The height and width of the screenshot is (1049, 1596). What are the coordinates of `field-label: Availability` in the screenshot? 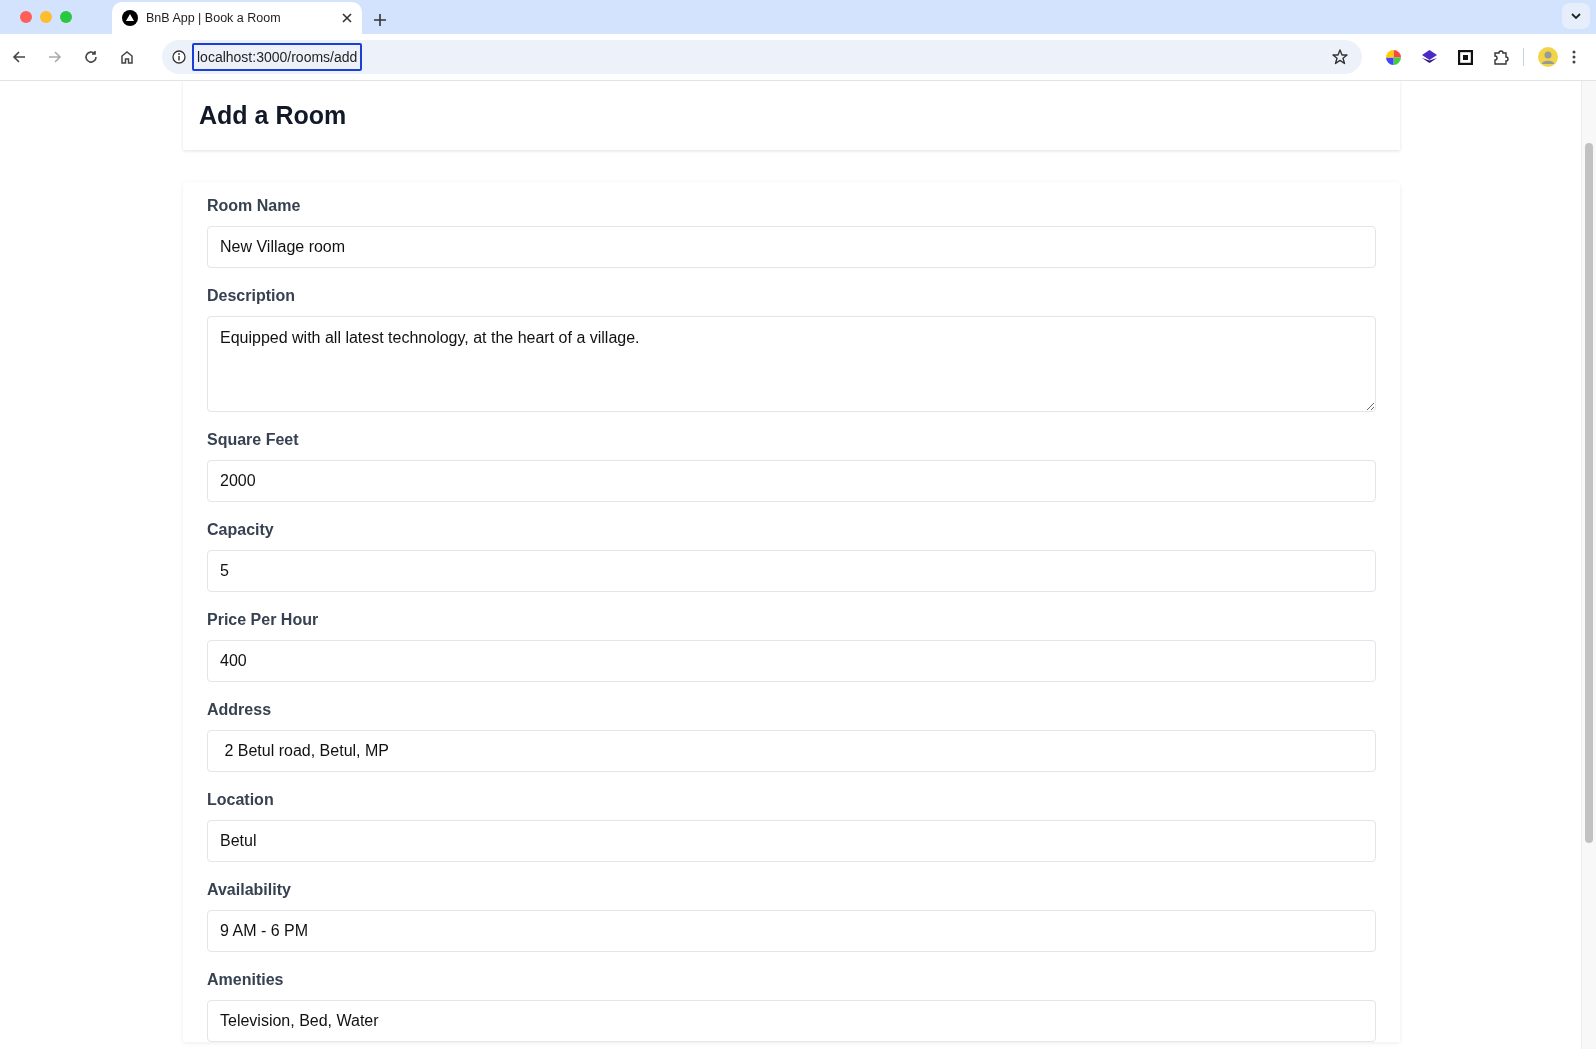 It's located at (249, 890).